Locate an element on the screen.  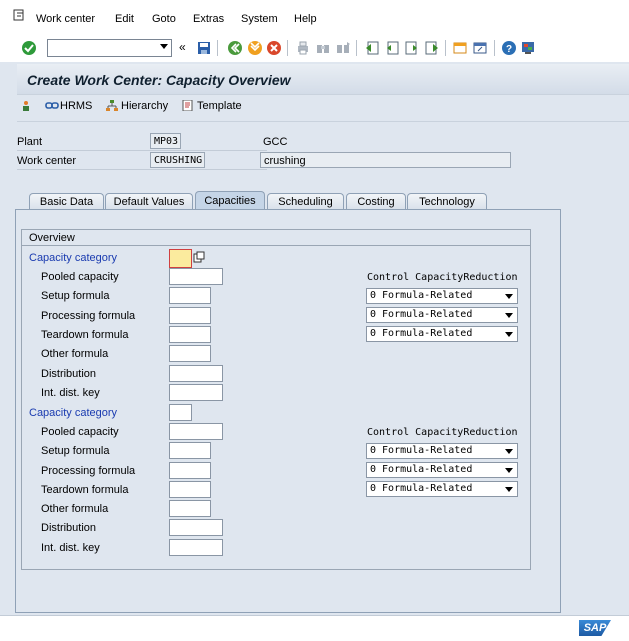
create-session-icon is located at coordinates (460, 48).